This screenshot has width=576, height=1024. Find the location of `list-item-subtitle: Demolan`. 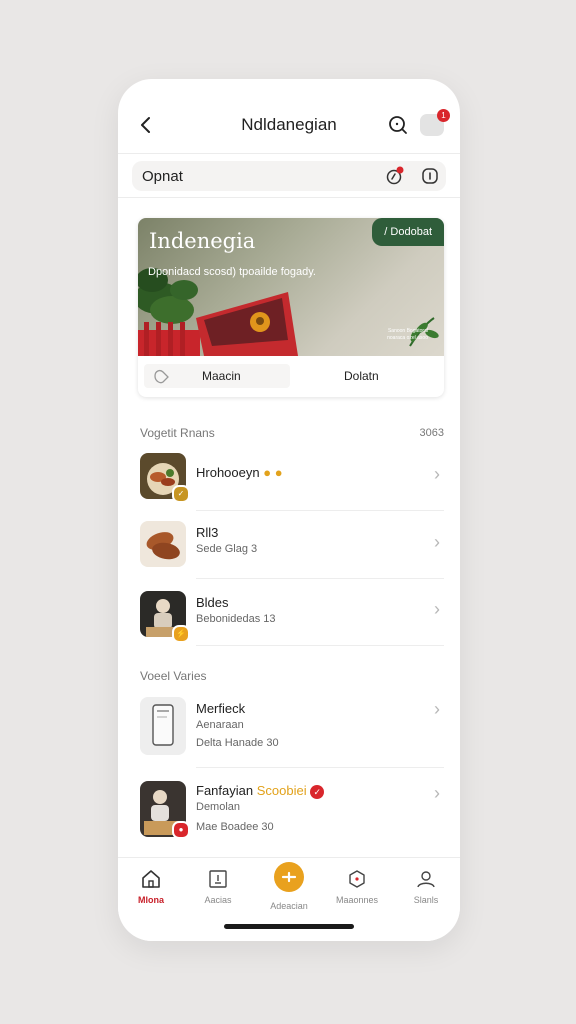

list-item-subtitle: Demolan is located at coordinates (218, 807).